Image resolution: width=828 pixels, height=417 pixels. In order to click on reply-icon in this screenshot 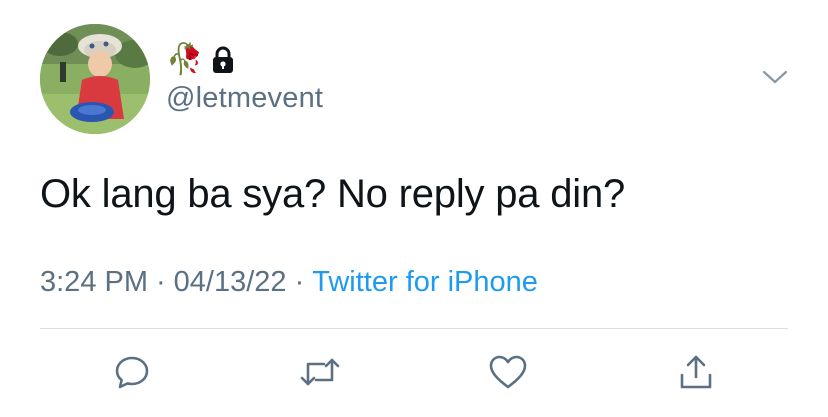, I will do `click(132, 372)`.